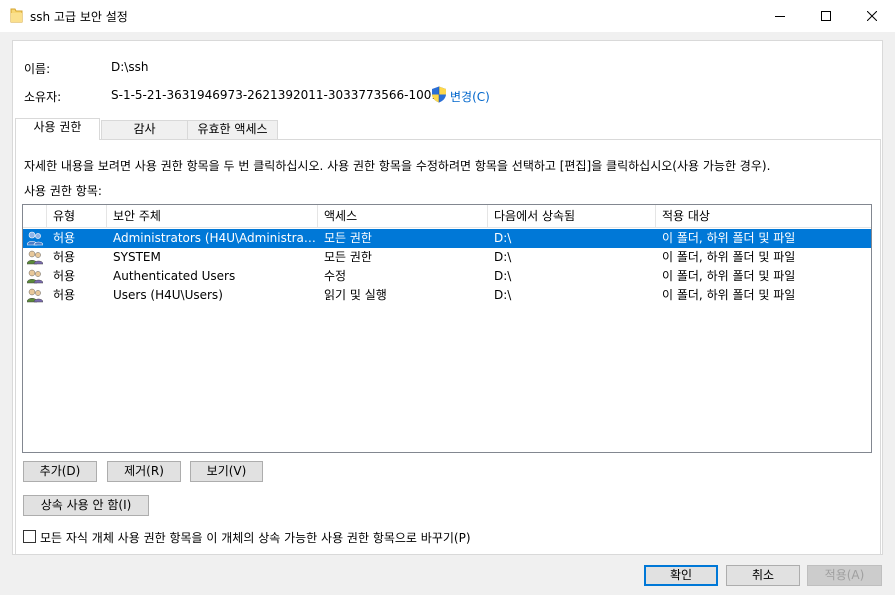 This screenshot has height=595, width=895. I want to click on cell-principal: SYSTEM, so click(137, 257).